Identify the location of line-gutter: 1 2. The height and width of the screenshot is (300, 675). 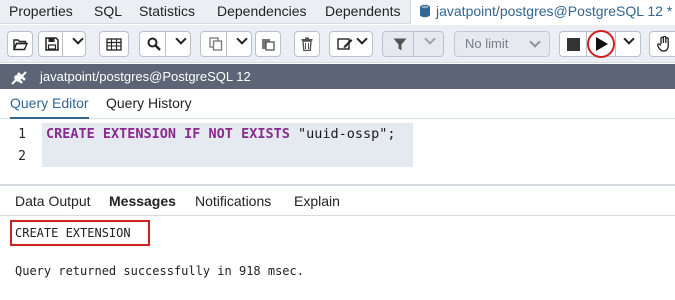
(21, 152).